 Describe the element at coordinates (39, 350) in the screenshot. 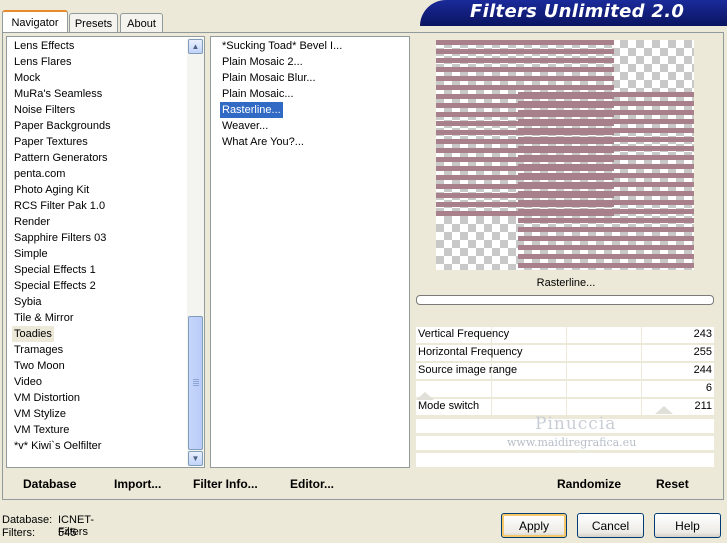

I see `category-label: Tramages` at that location.